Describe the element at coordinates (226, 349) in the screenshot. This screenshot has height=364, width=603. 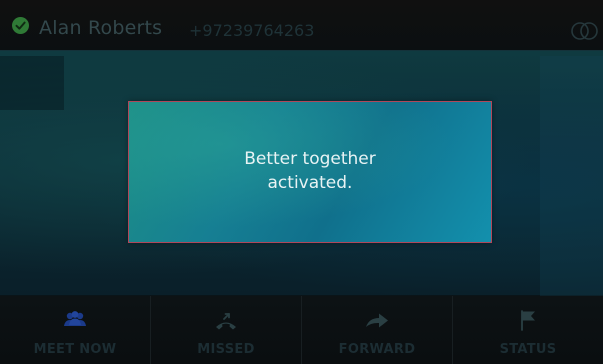
I see `softkey-label: MISSED` at that location.